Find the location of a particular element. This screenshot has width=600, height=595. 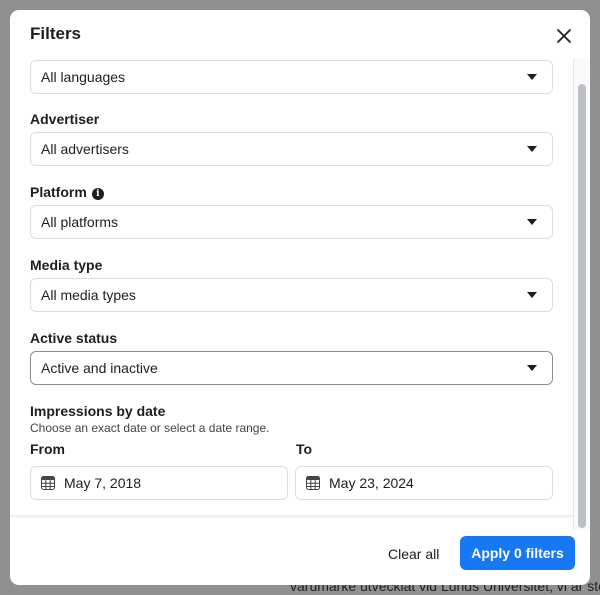

from-label: From is located at coordinates (47, 449).